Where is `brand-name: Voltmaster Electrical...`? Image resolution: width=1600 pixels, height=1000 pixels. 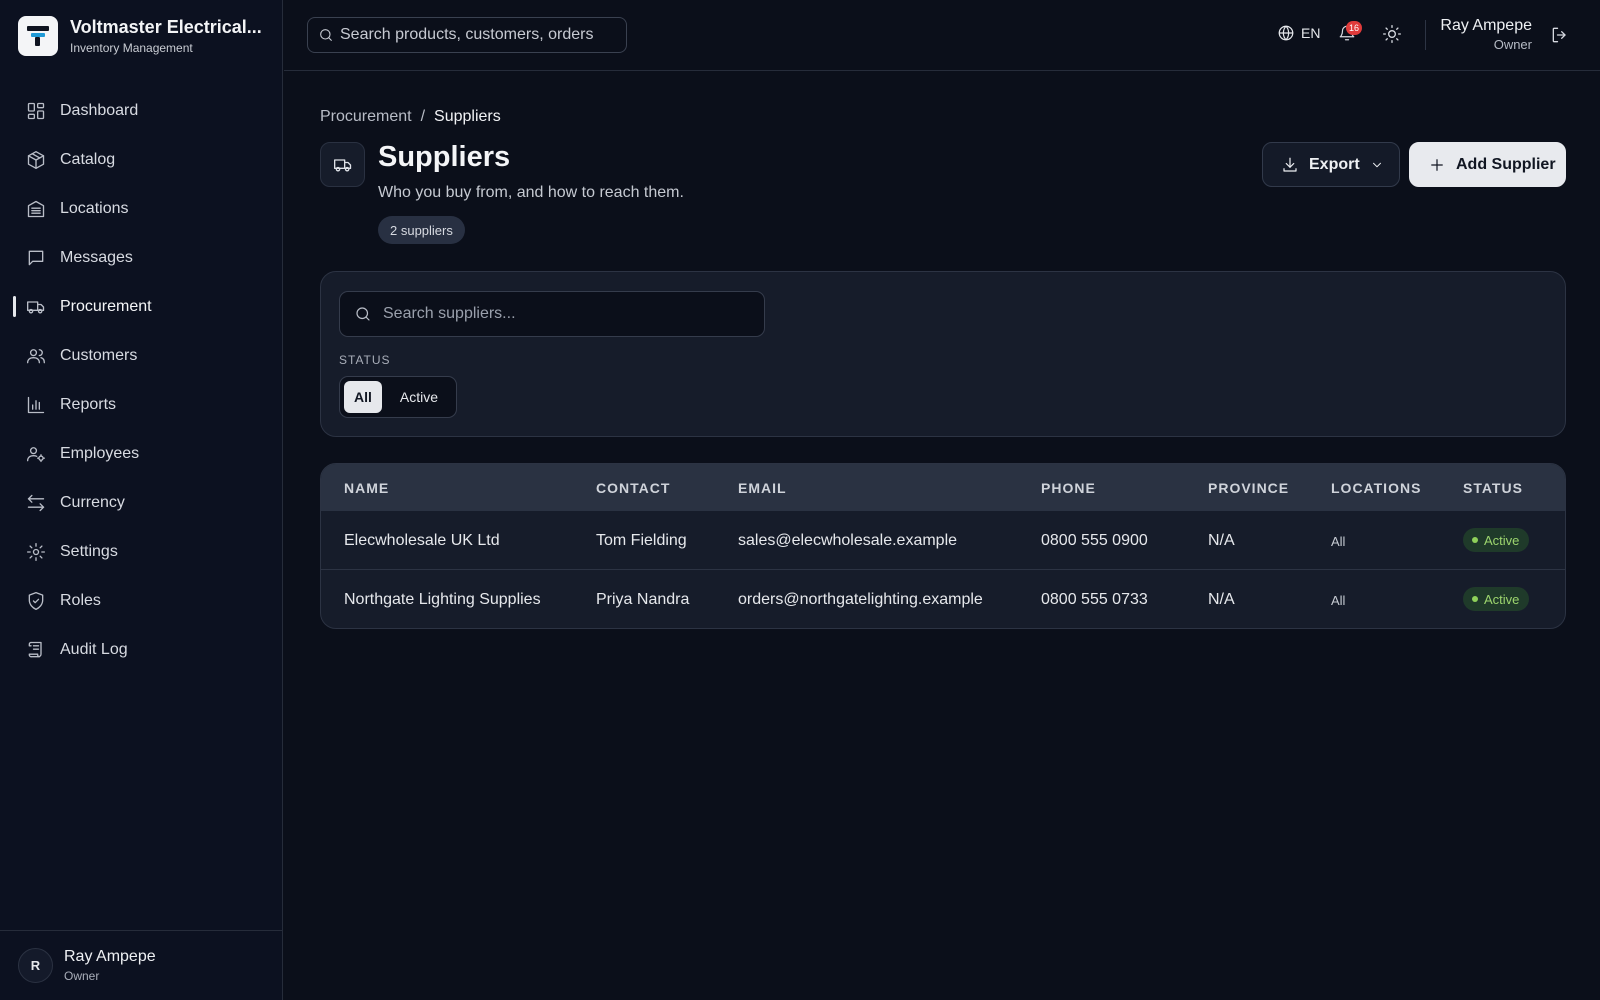 brand-name: Voltmaster Electrical... is located at coordinates (166, 27).